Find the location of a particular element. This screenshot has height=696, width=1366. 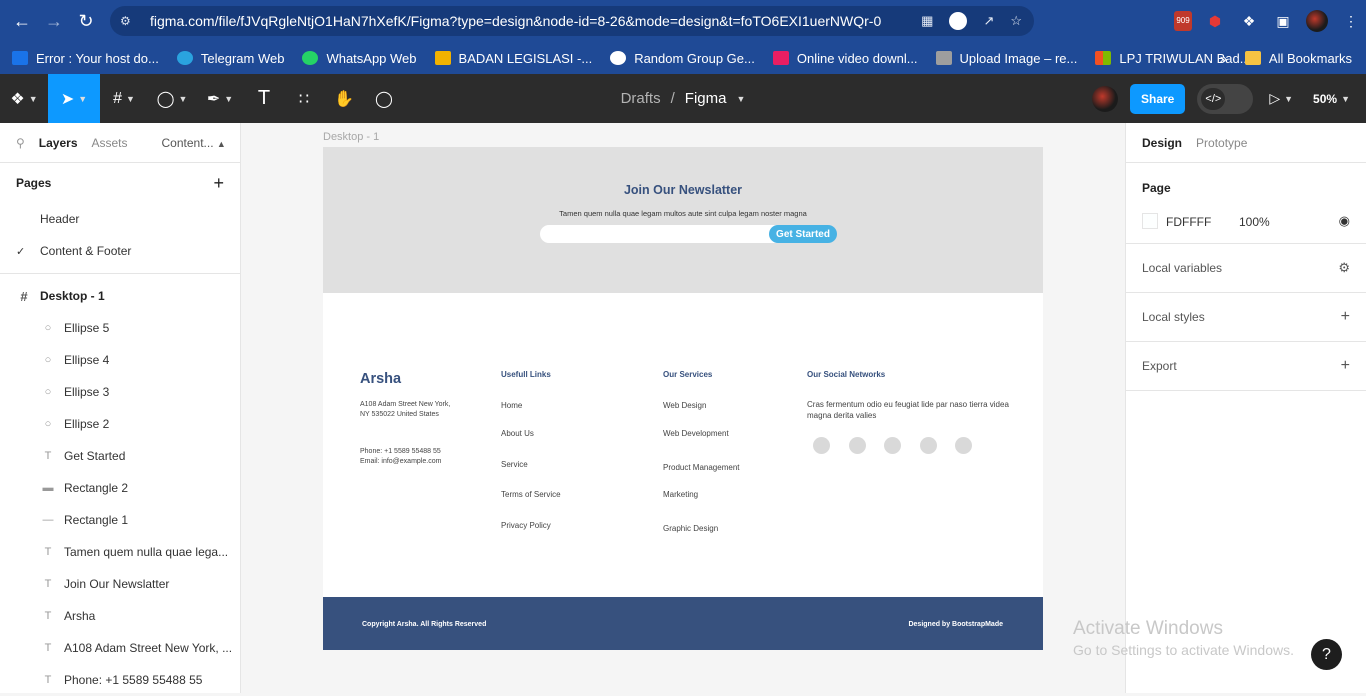

useful-link: About Us is located at coordinates (517, 433).